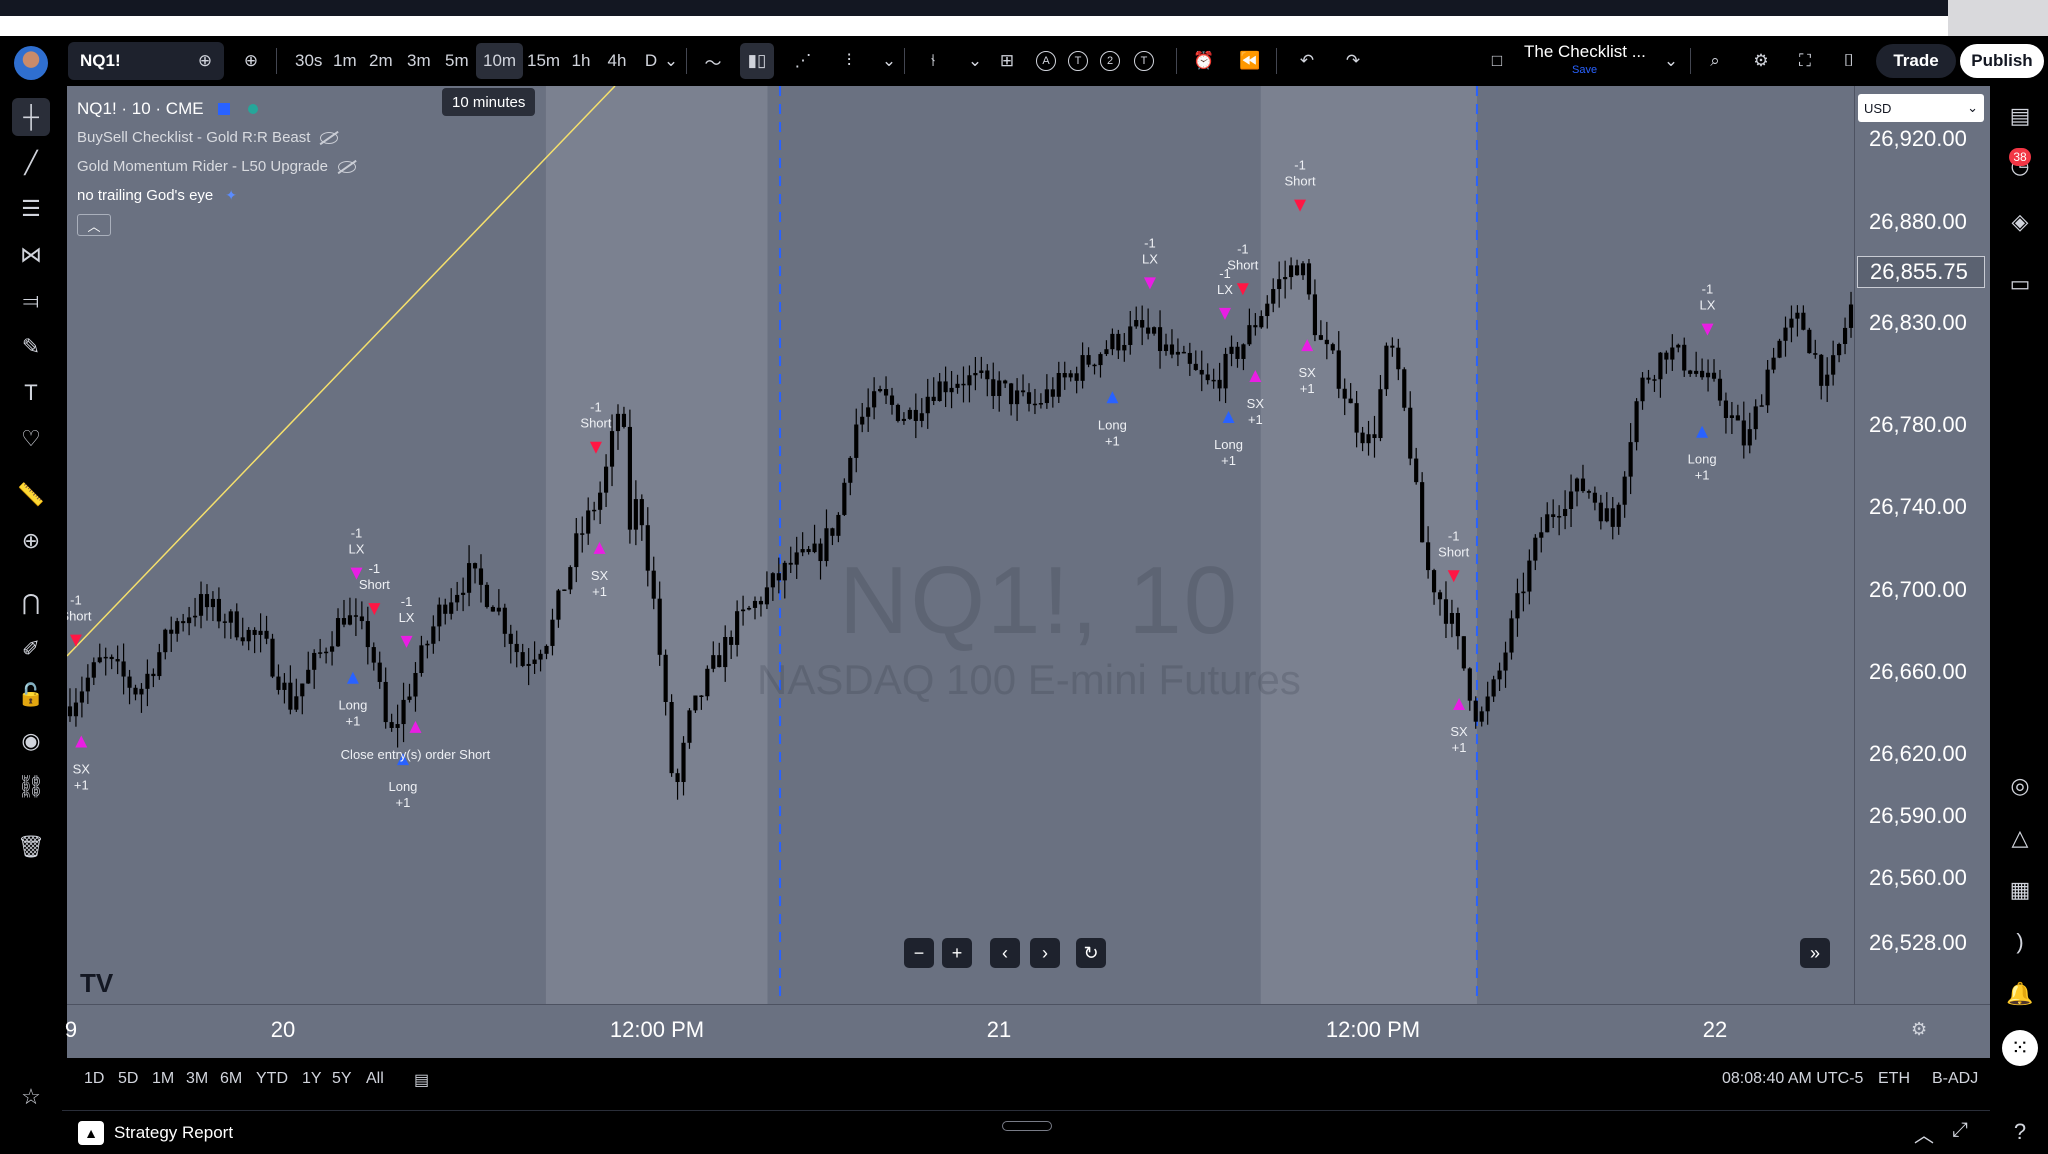 The image size is (2048, 1154). I want to click on object-tree-layers-icon: ◈, so click(2020, 222).